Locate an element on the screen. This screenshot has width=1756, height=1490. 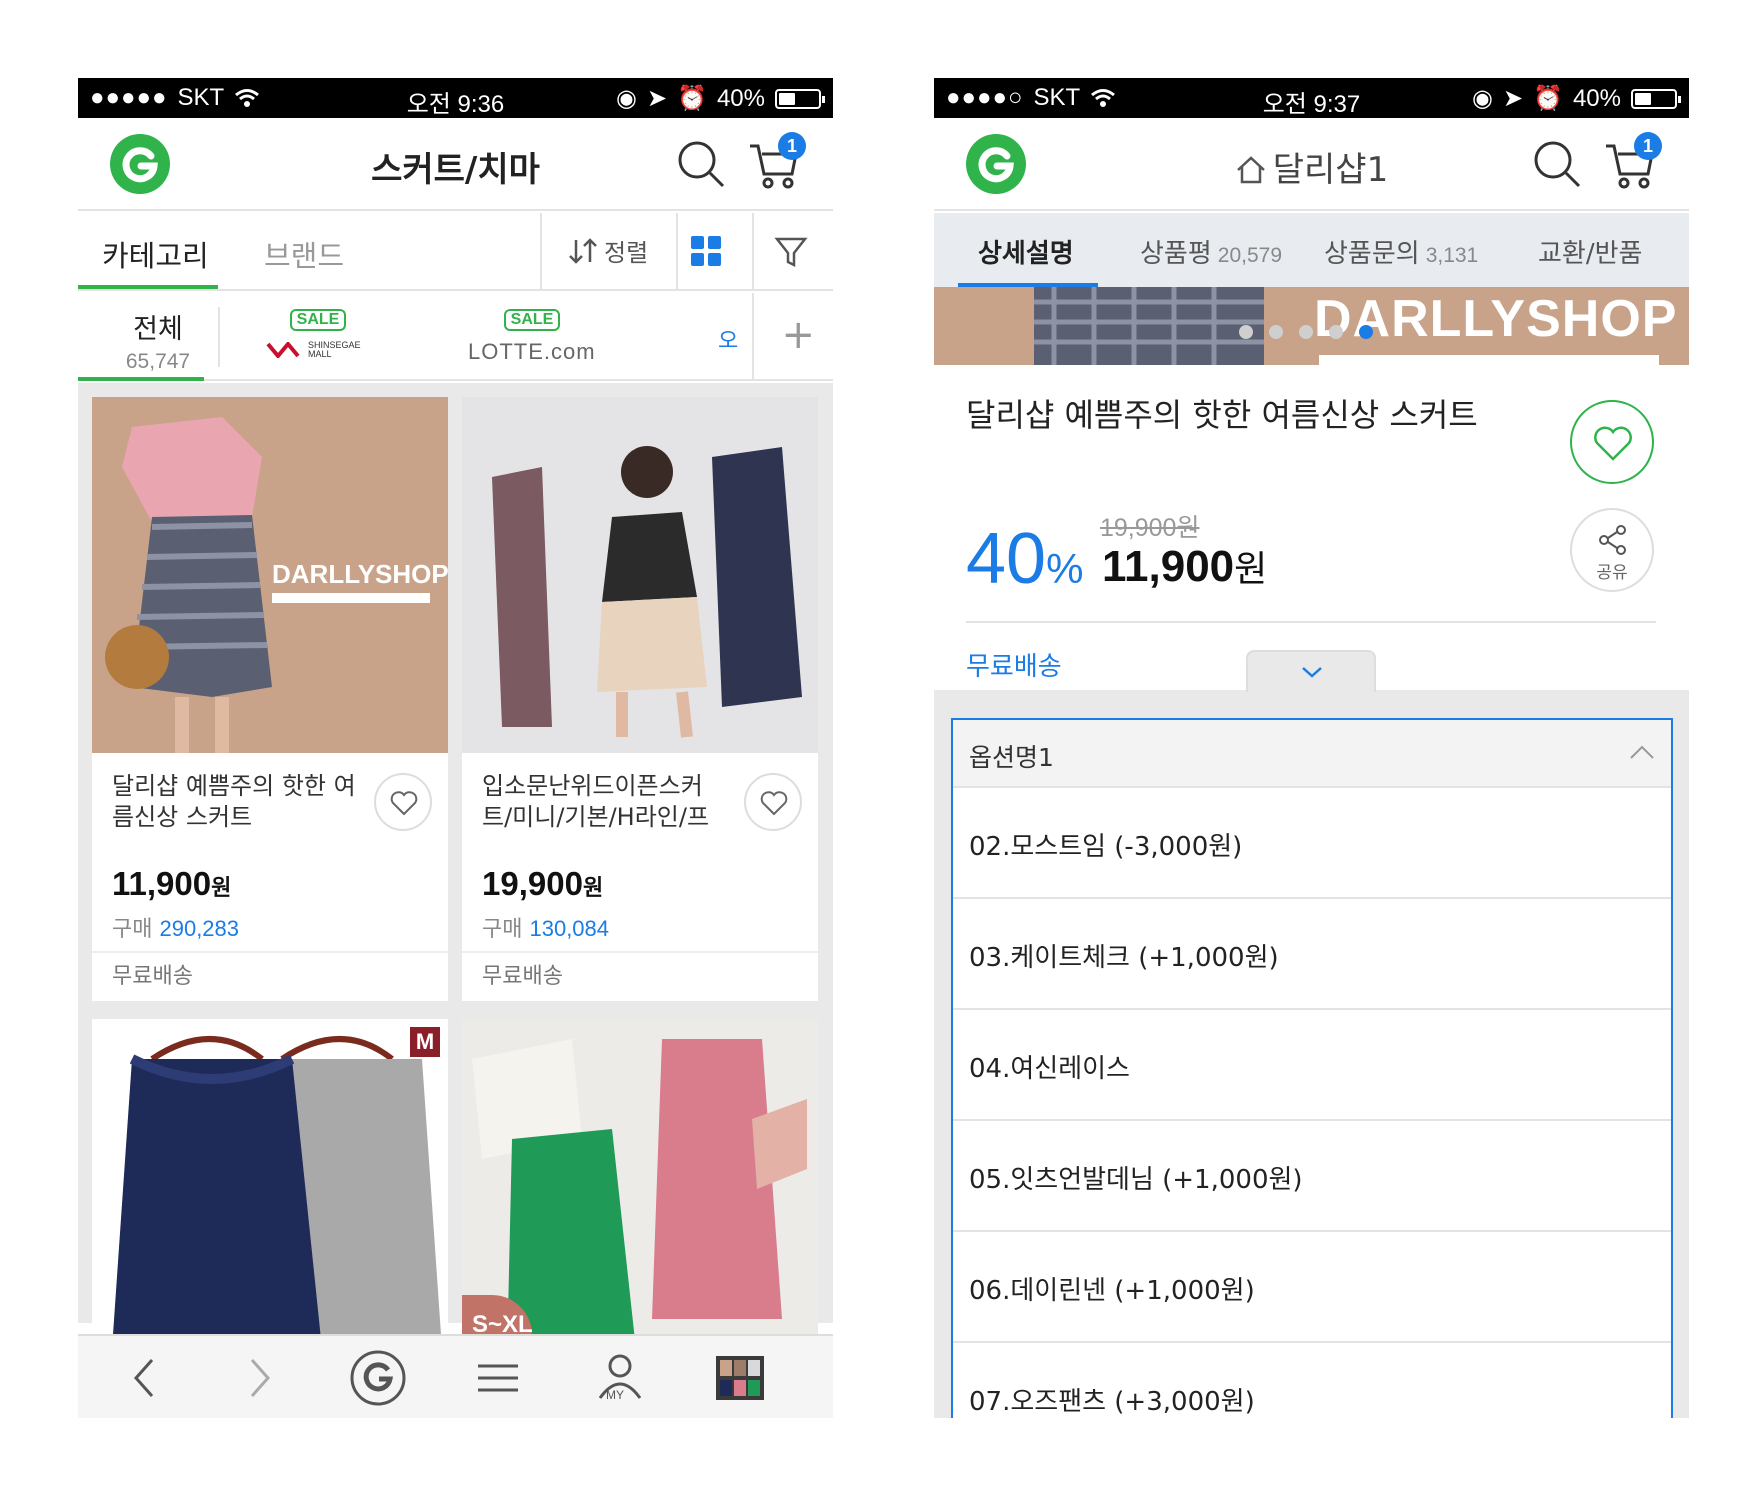
search-icon is located at coordinates (701, 164).